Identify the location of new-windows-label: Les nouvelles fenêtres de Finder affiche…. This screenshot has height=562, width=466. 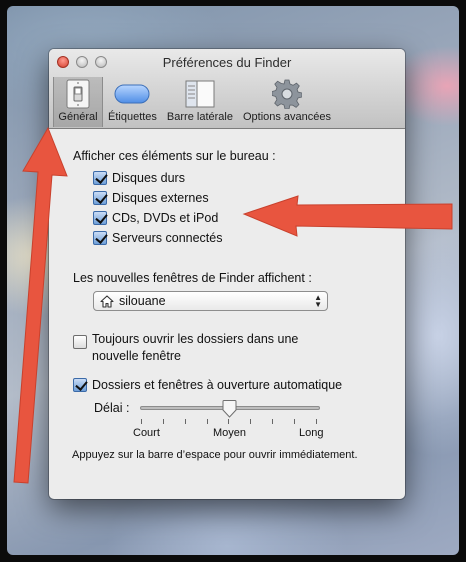
(192, 278).